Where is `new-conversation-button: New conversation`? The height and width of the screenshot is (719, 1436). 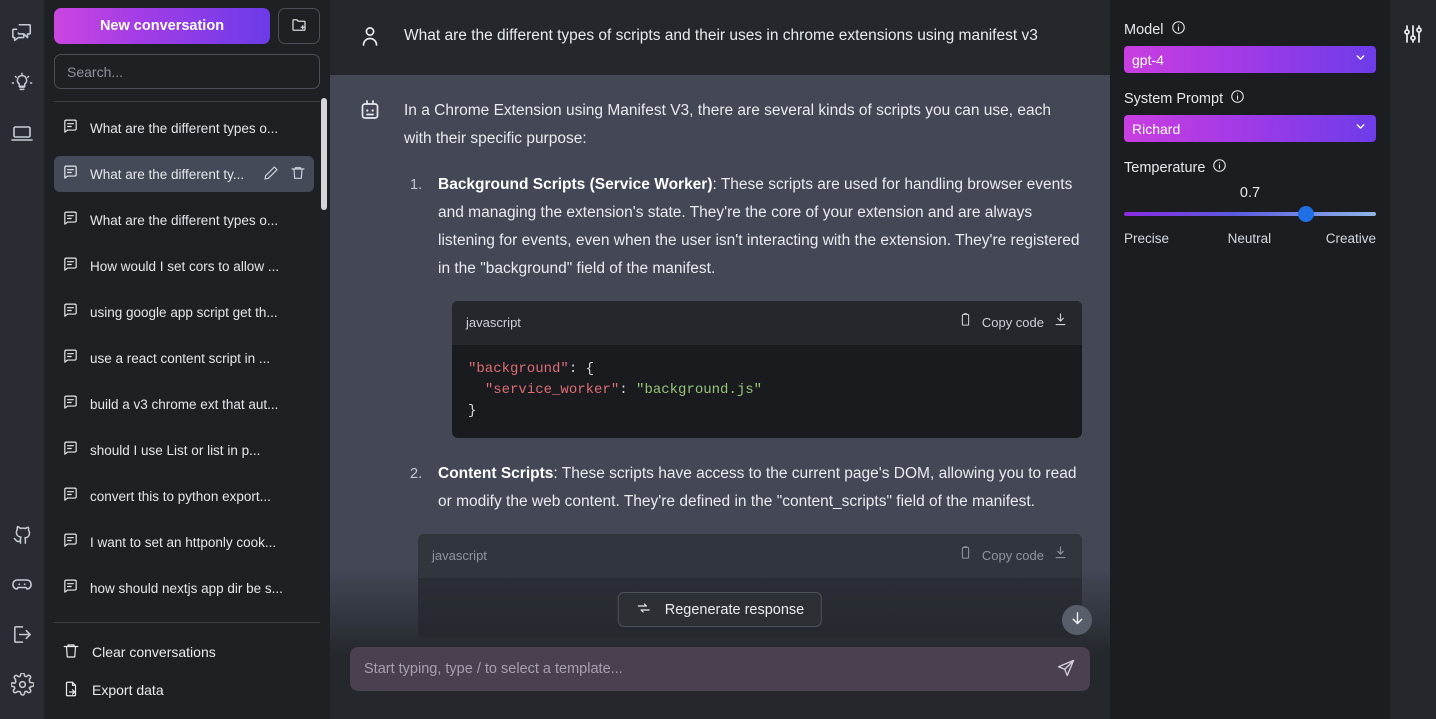
new-conversation-button: New conversation is located at coordinates (162, 26).